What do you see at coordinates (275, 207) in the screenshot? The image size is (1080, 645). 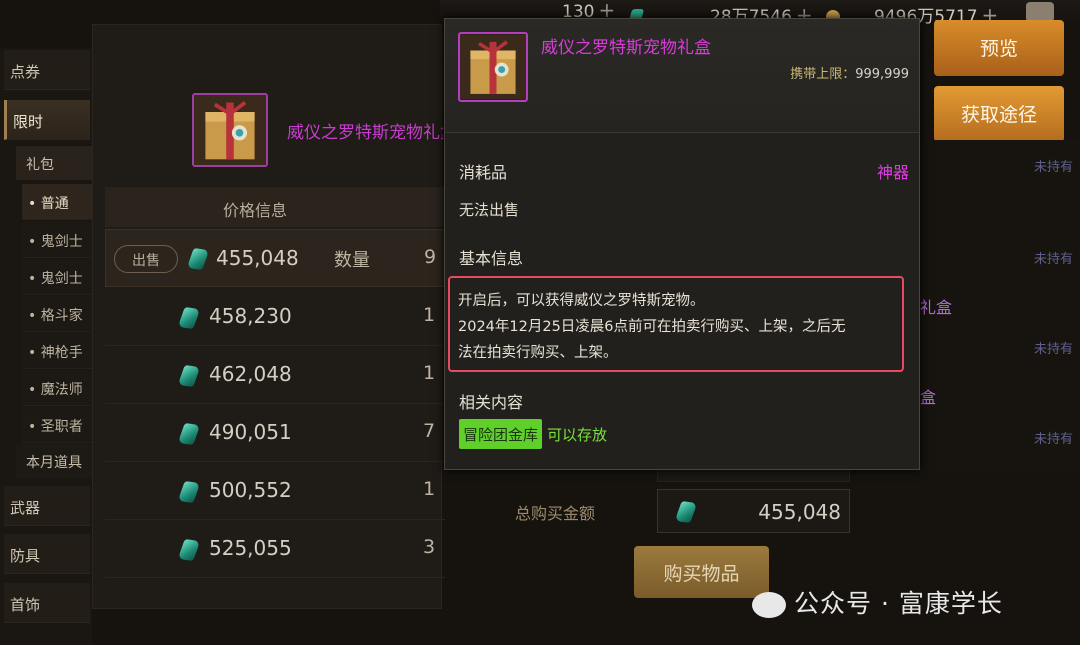 I see `price-header: 价格信息` at bounding box center [275, 207].